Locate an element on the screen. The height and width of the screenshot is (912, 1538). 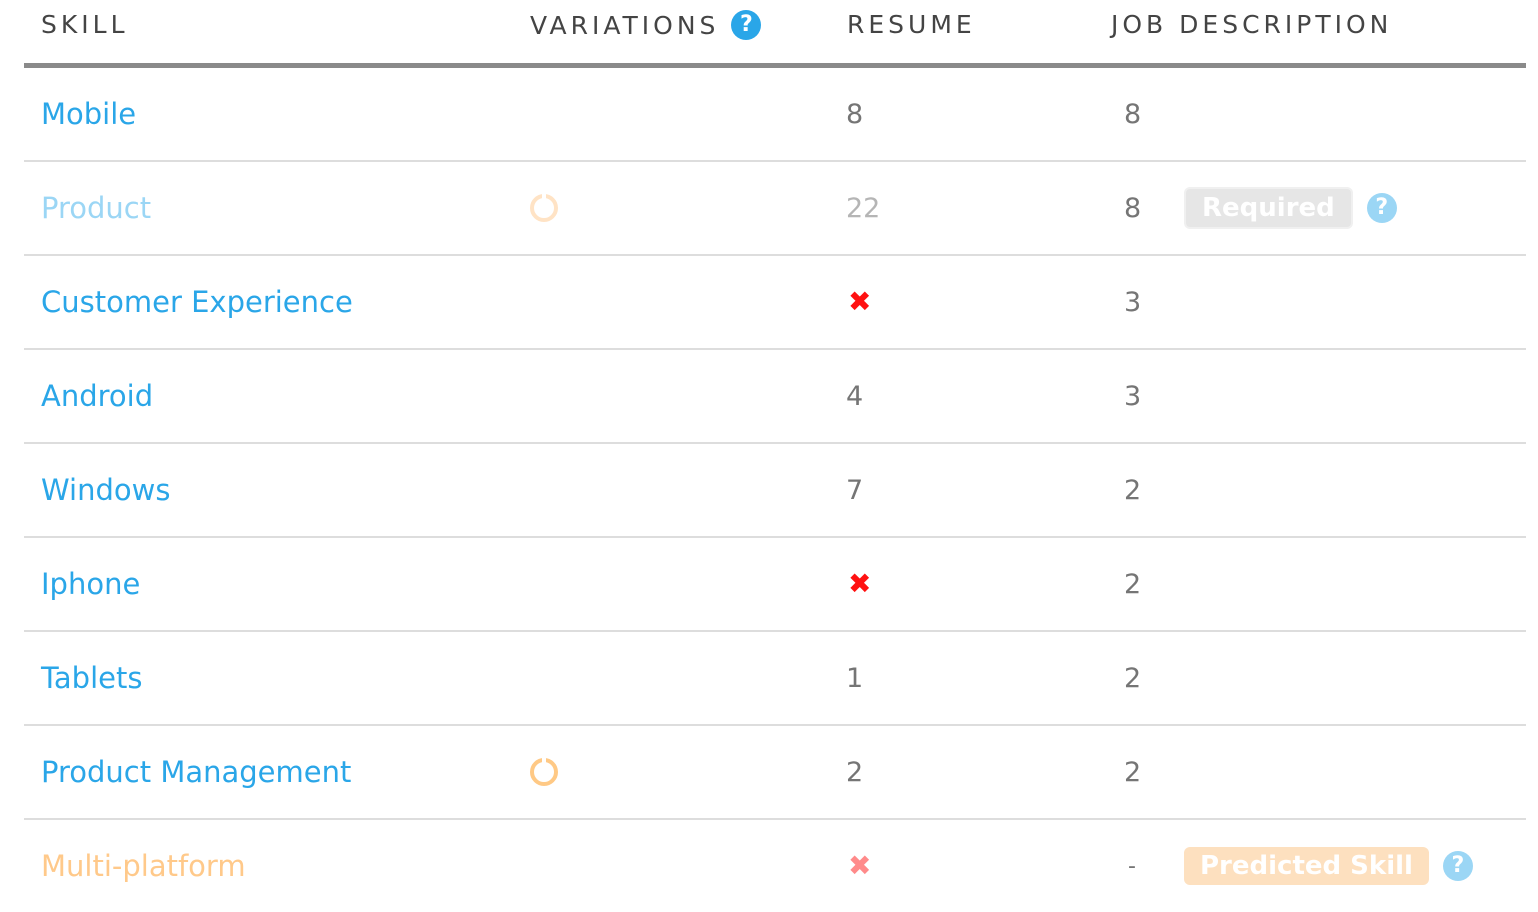
job-count-value: - is located at coordinates (1132, 866).